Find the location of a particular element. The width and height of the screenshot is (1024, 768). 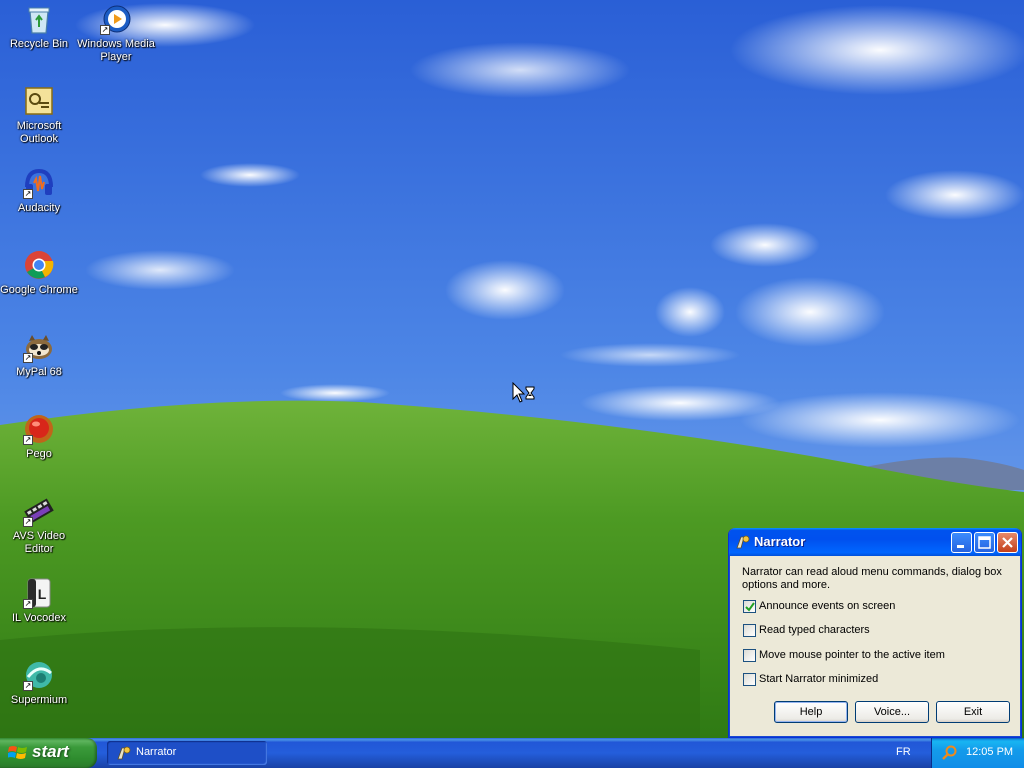

il-vocodex-icon: L ↗ is located at coordinates (39, 593).